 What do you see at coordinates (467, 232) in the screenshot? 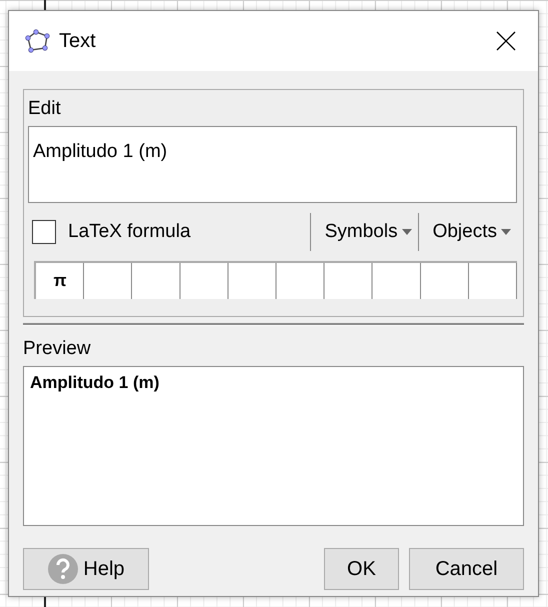
I see `dropdown-menu-button: Objects` at bounding box center [467, 232].